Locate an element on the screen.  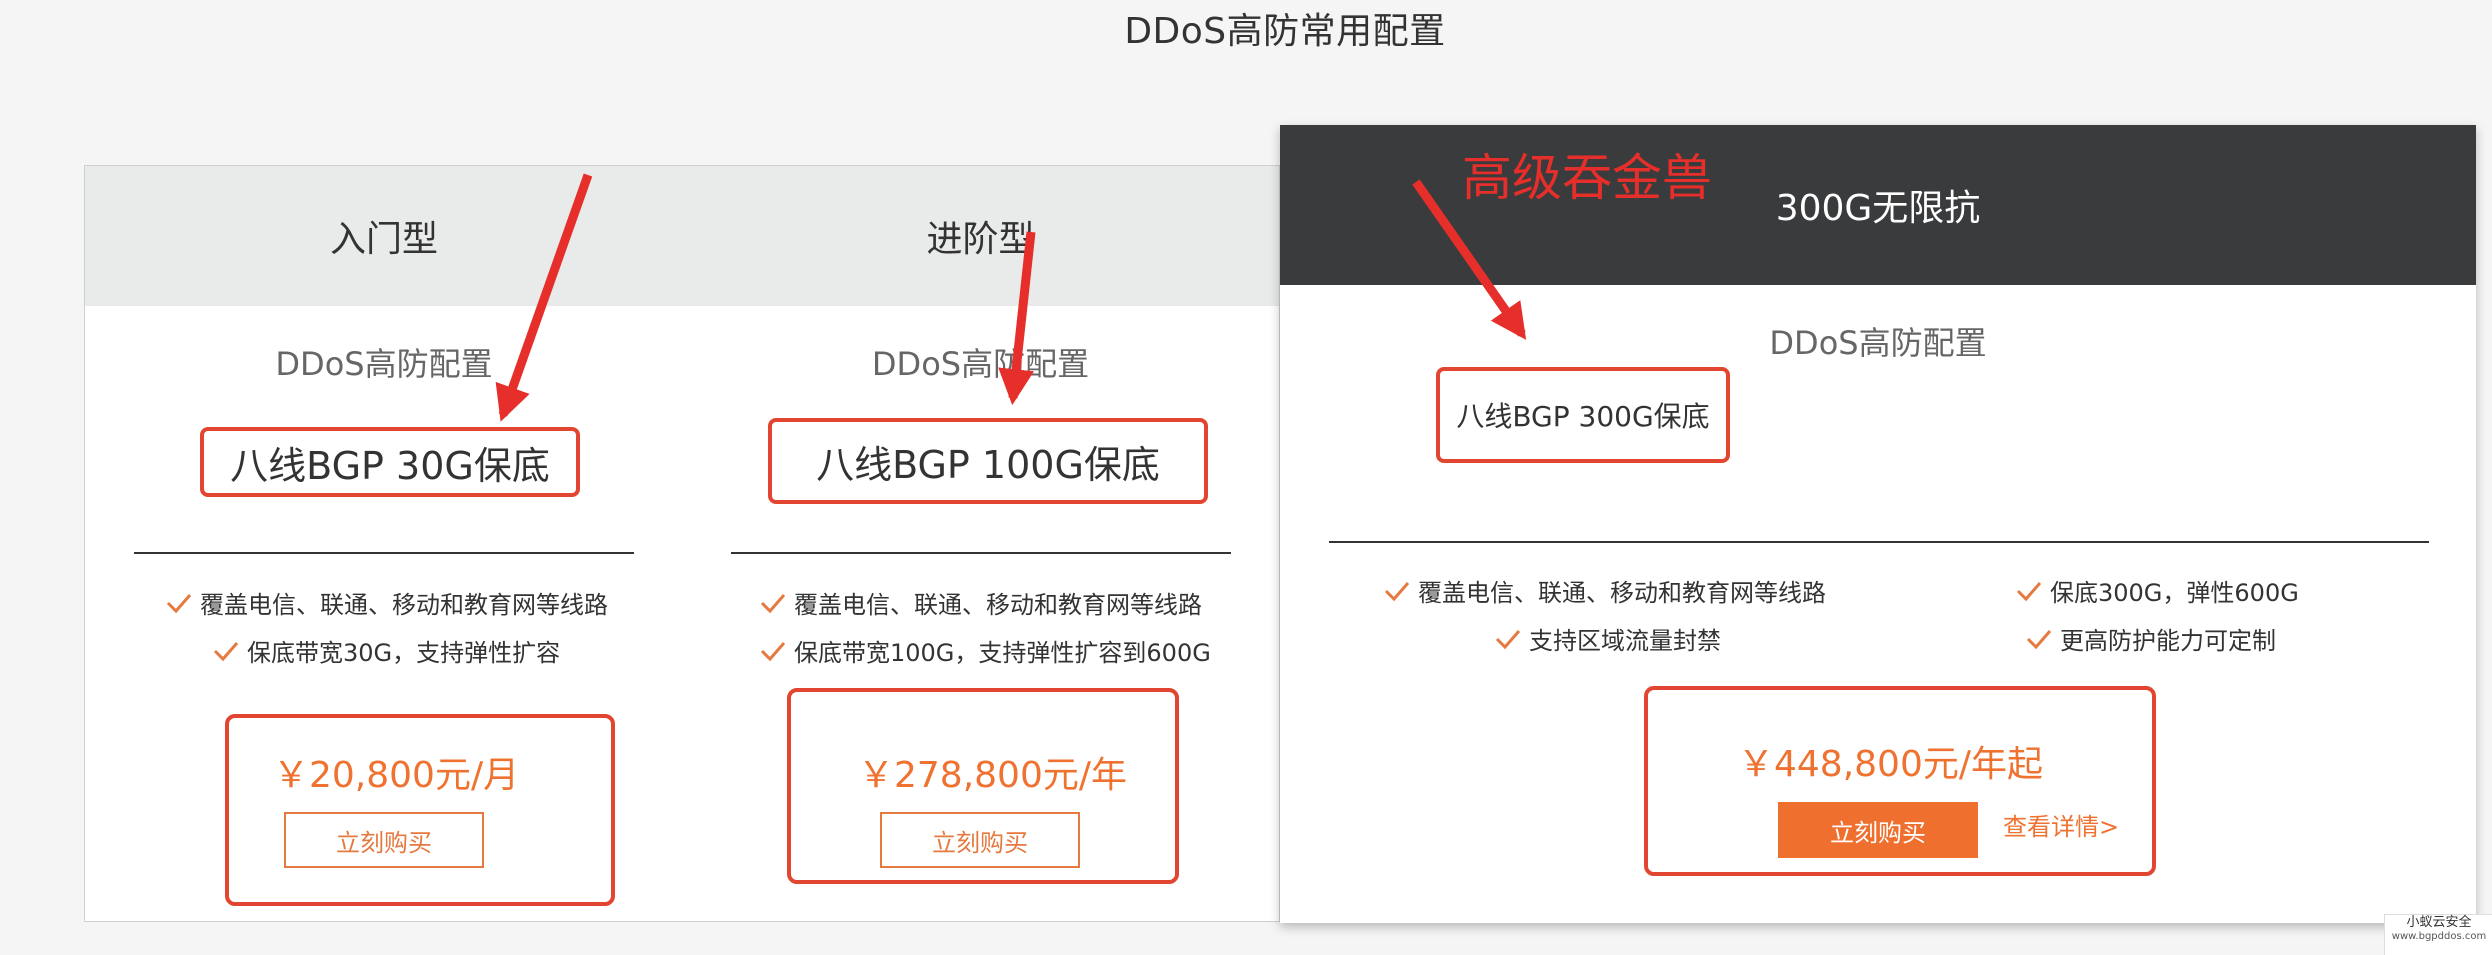
plan-price: ￥278,800元/年 is located at coordinates (992, 775).